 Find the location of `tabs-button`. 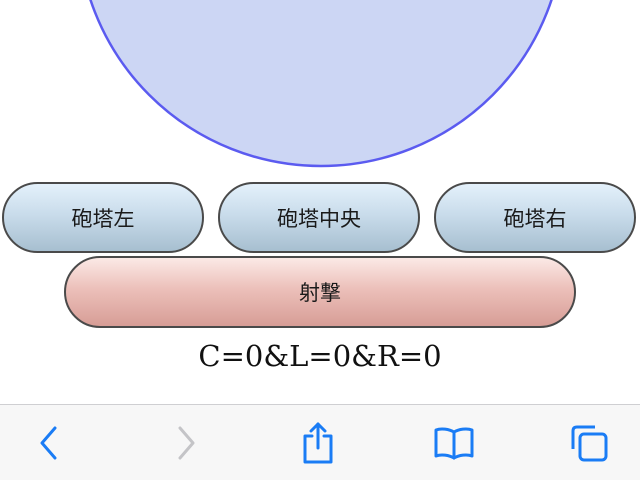

tabs-button is located at coordinates (589, 442).